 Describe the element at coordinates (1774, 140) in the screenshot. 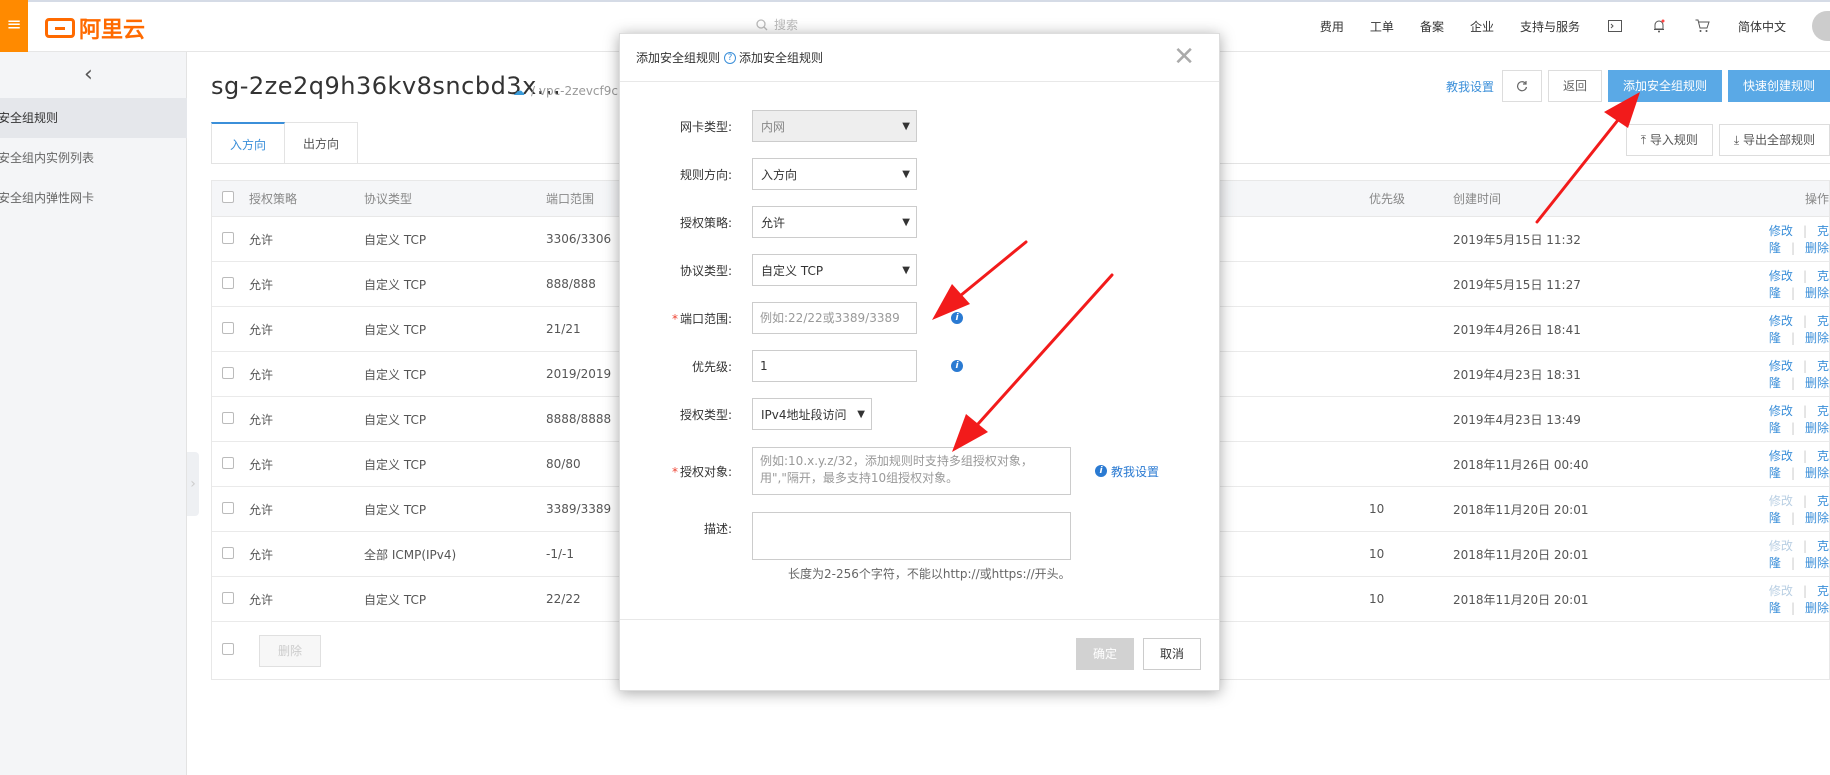

I see `export-rules-button: ⤓ 导出全部规则` at that location.